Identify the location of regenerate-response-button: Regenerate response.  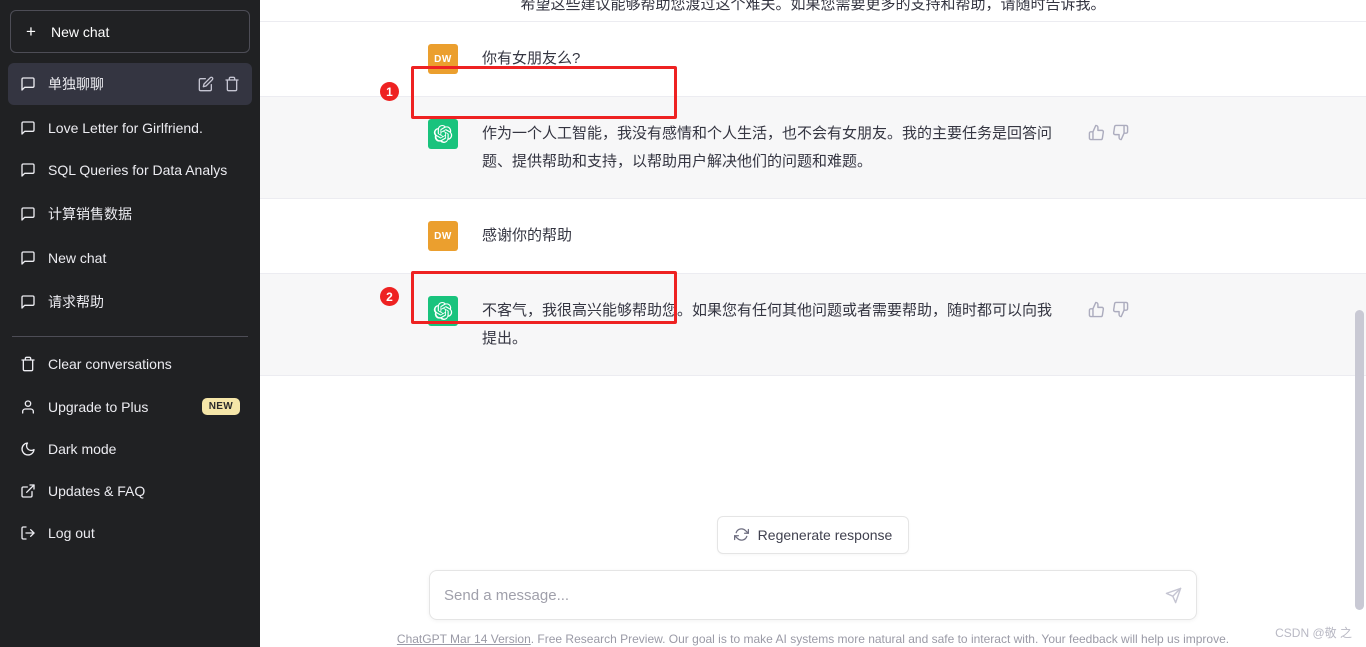
(813, 535).